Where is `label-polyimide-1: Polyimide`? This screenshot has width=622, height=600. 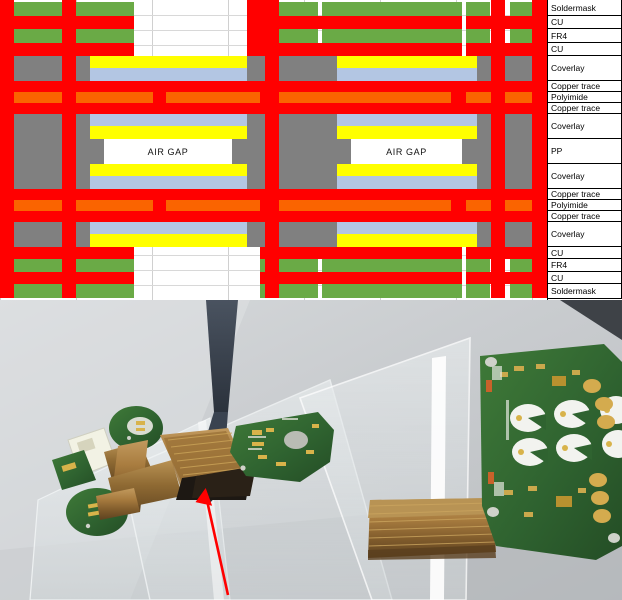
label-polyimide-1: Polyimide is located at coordinates (585, 97).